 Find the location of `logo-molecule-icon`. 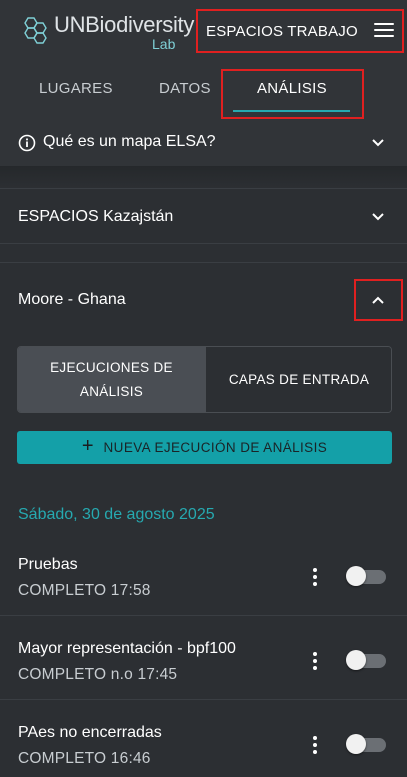

logo-molecule-icon is located at coordinates (35, 30).